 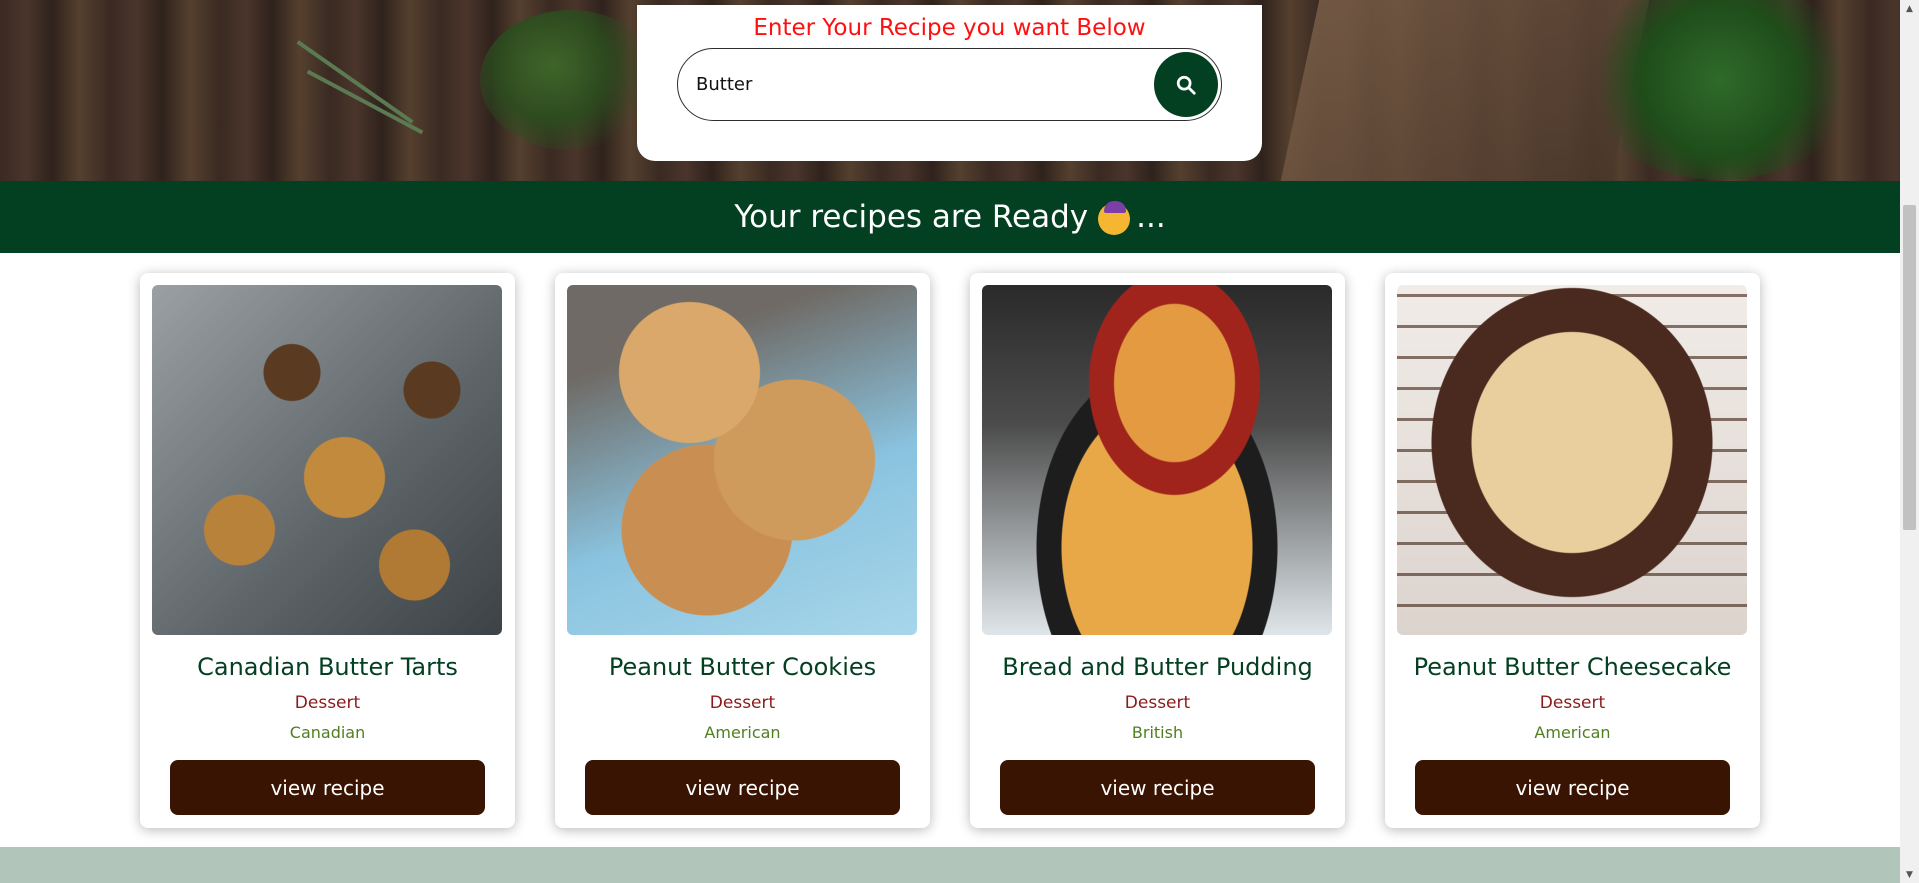 I want to click on recipe-title: Canadian Butter Tarts, so click(x=327, y=667).